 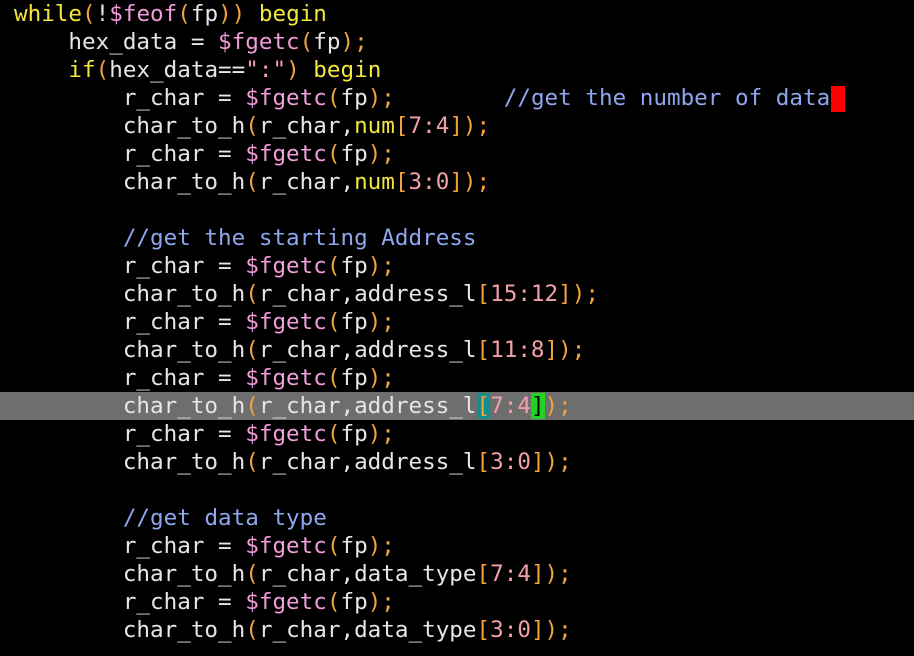 What do you see at coordinates (266, 70) in the screenshot?
I see `code-token: ":"` at bounding box center [266, 70].